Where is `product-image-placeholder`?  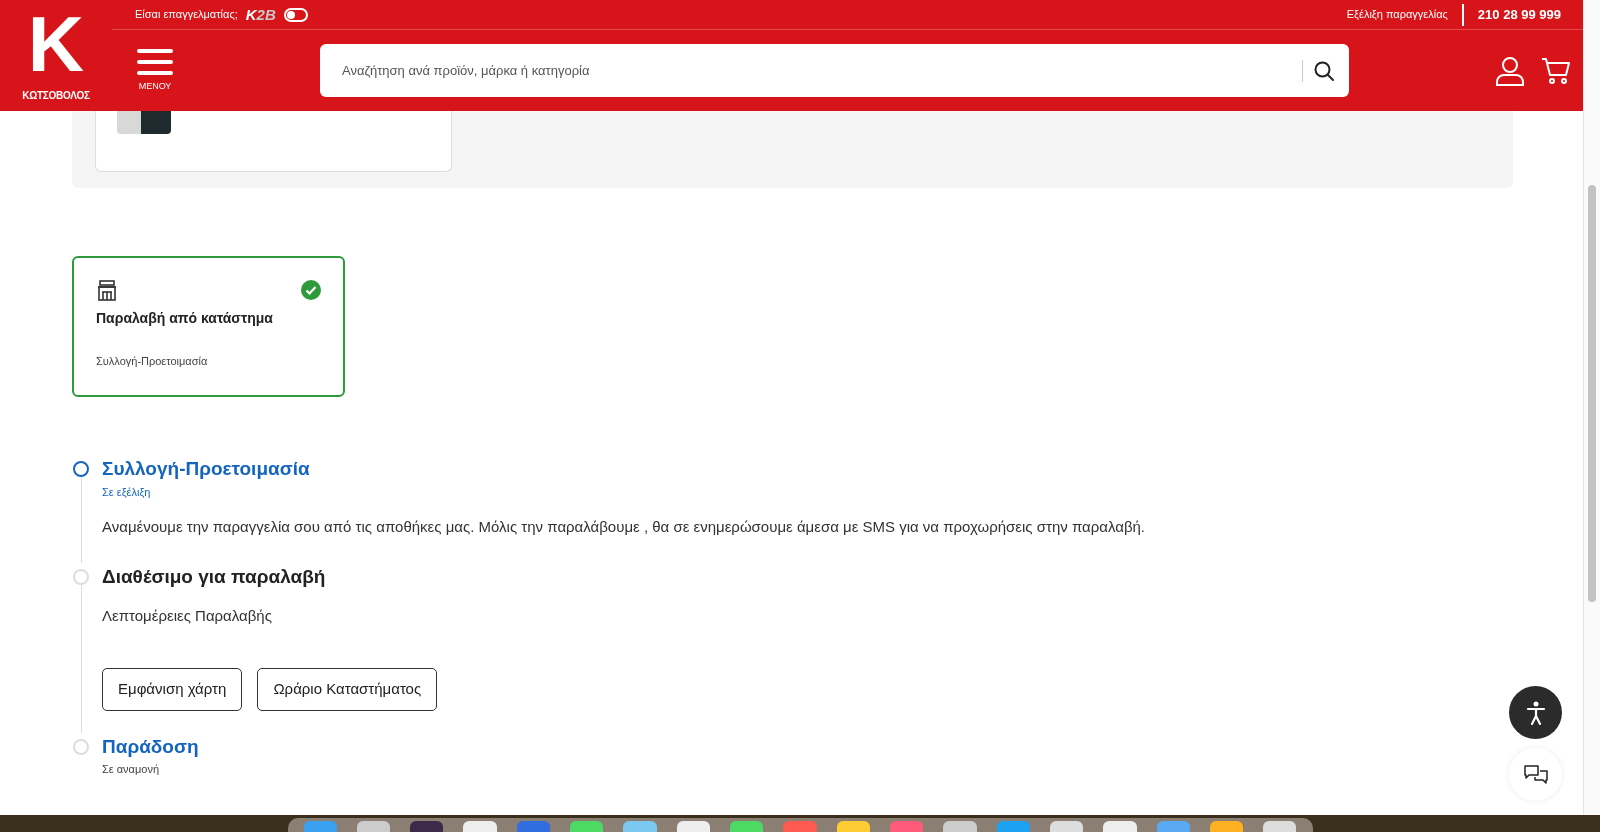 product-image-placeholder is located at coordinates (144, 122).